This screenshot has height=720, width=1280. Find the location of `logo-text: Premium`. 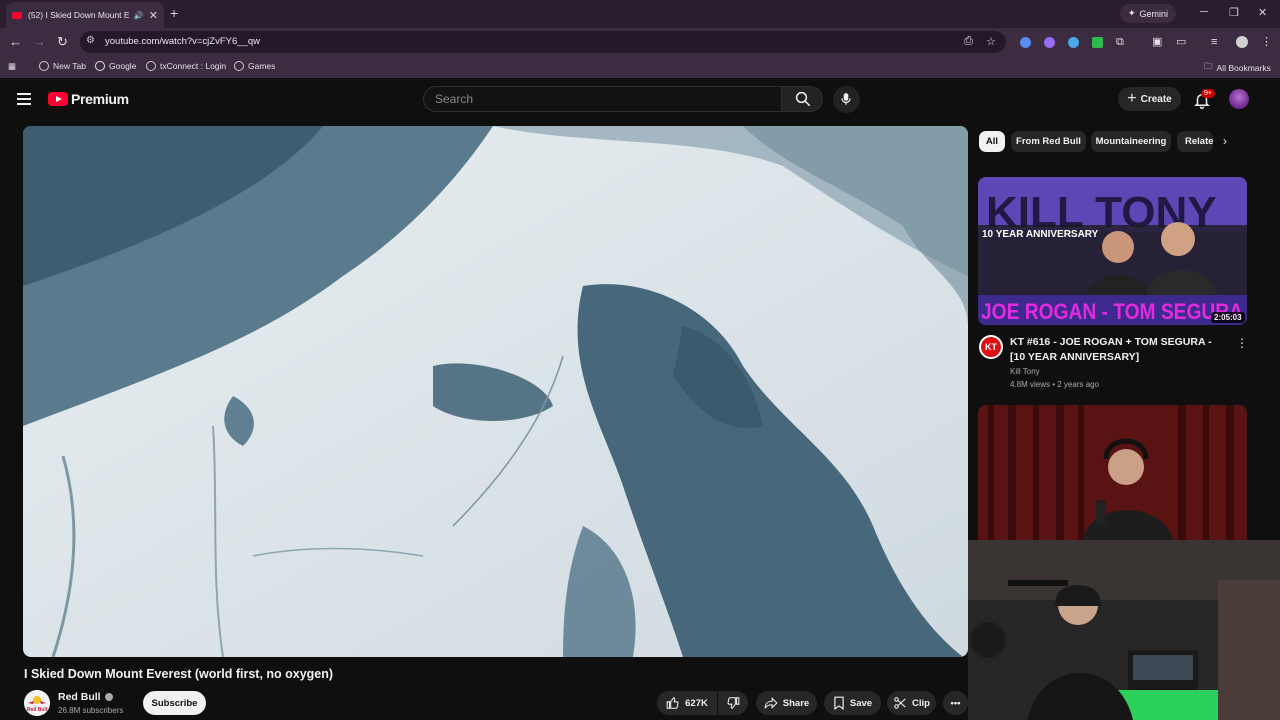

logo-text: Premium is located at coordinates (100, 99).